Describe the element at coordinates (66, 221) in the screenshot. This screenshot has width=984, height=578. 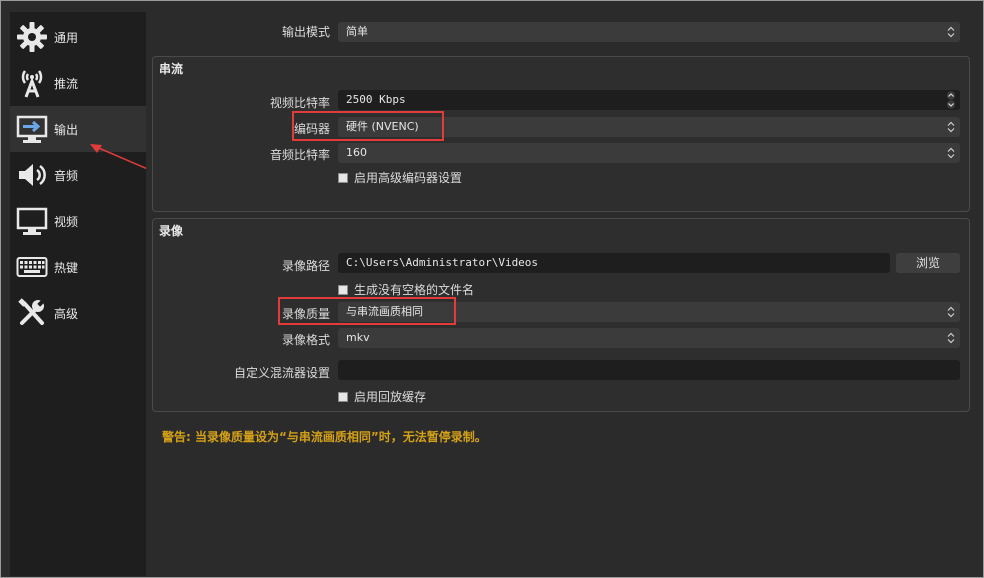
I see `sidebar-item-label: 视频` at that location.